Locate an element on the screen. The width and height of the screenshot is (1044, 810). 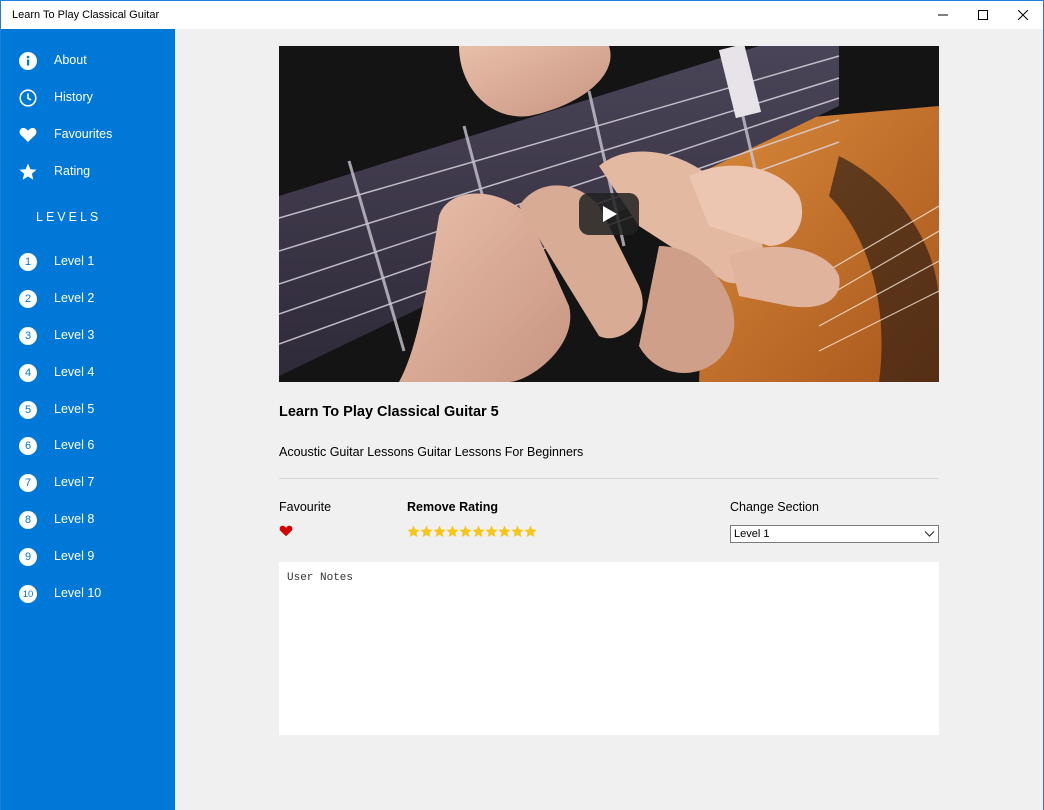
sidebar-item-label: About is located at coordinates (70, 60).